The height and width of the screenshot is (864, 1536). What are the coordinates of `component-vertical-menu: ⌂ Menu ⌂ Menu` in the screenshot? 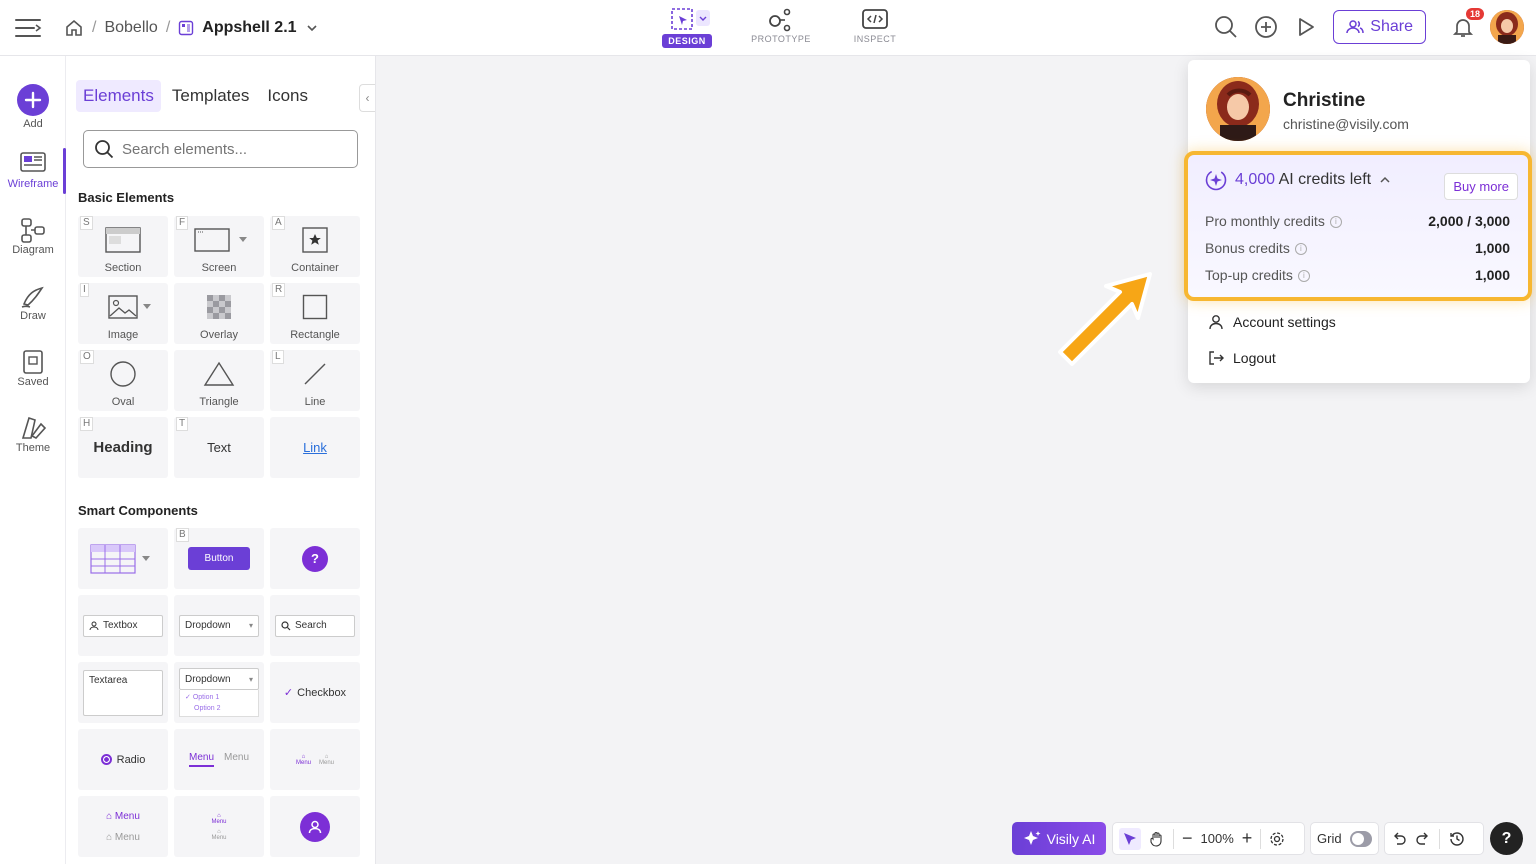 It's located at (123, 826).